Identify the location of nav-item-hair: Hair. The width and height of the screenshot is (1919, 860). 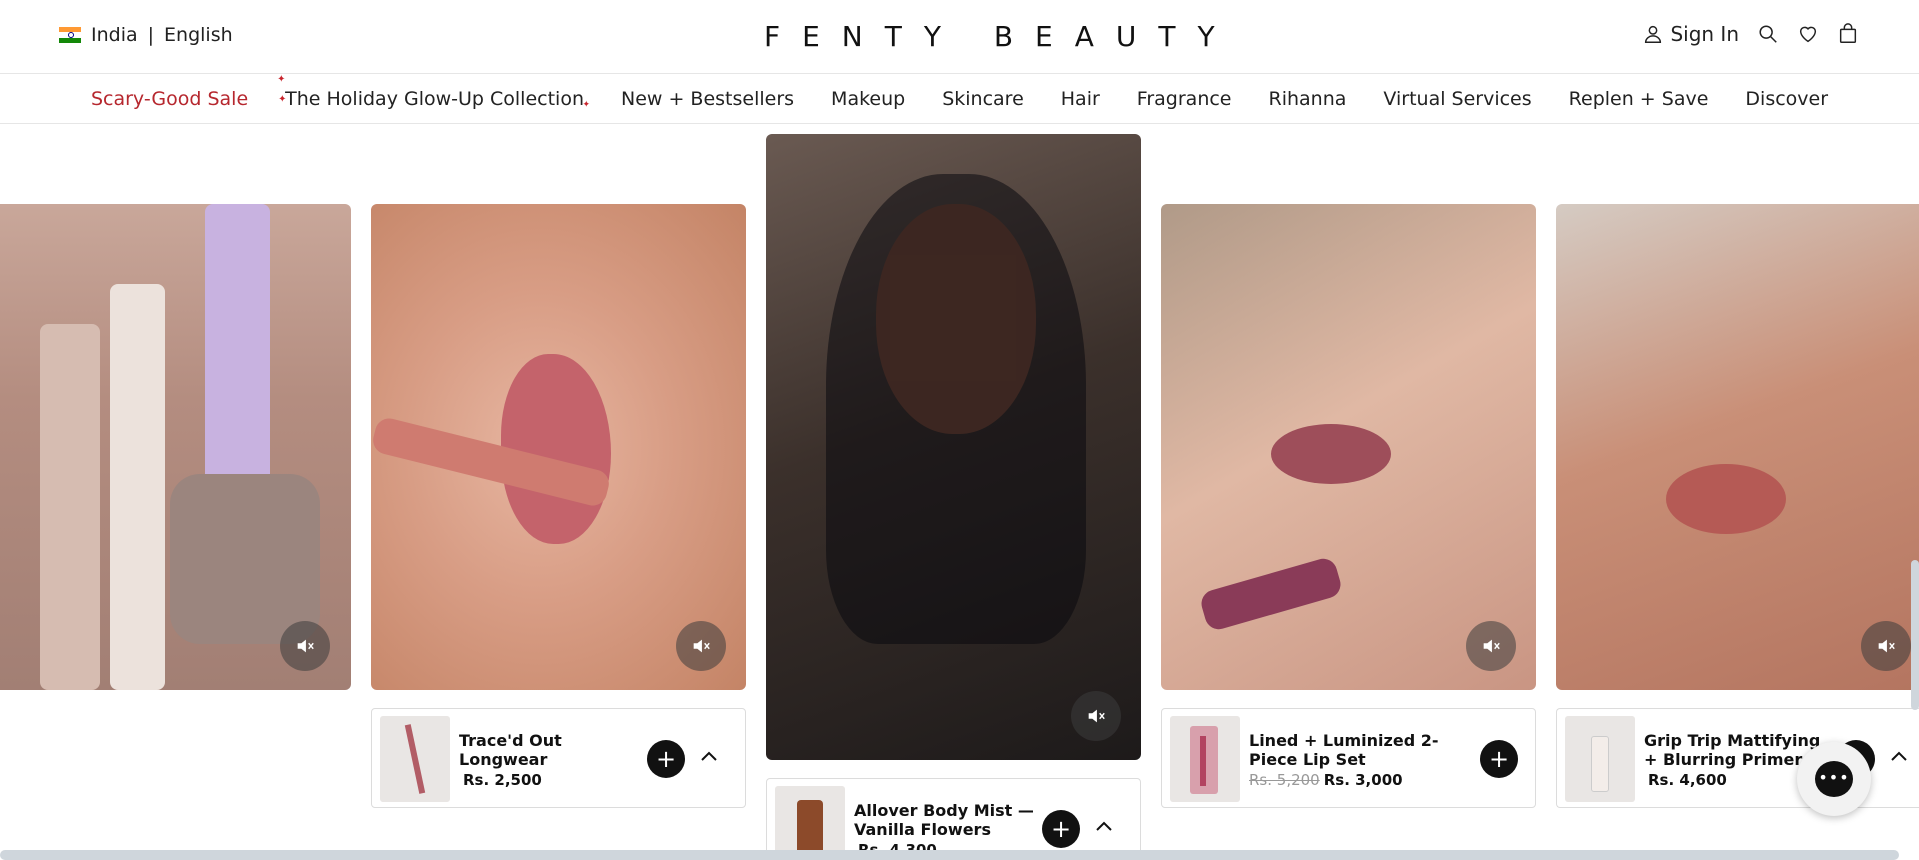
(1080, 99).